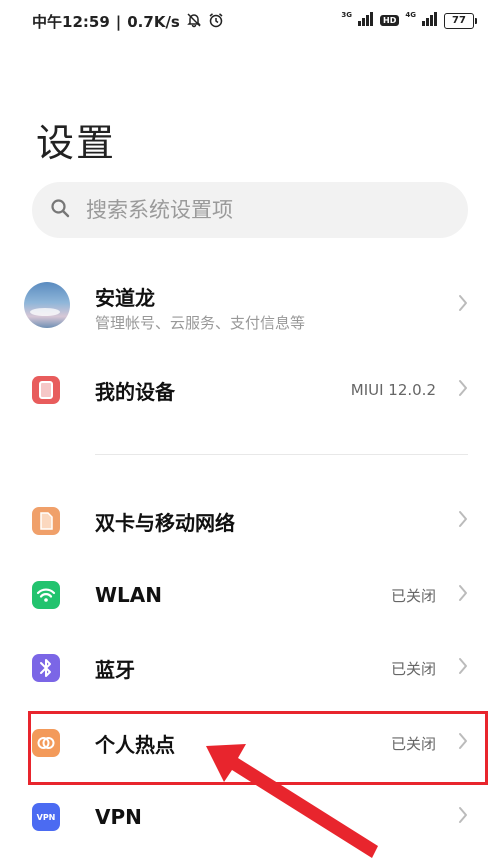  I want to click on settings-row-bluetooth: 蓝牙 已关闭, so click(250, 668).